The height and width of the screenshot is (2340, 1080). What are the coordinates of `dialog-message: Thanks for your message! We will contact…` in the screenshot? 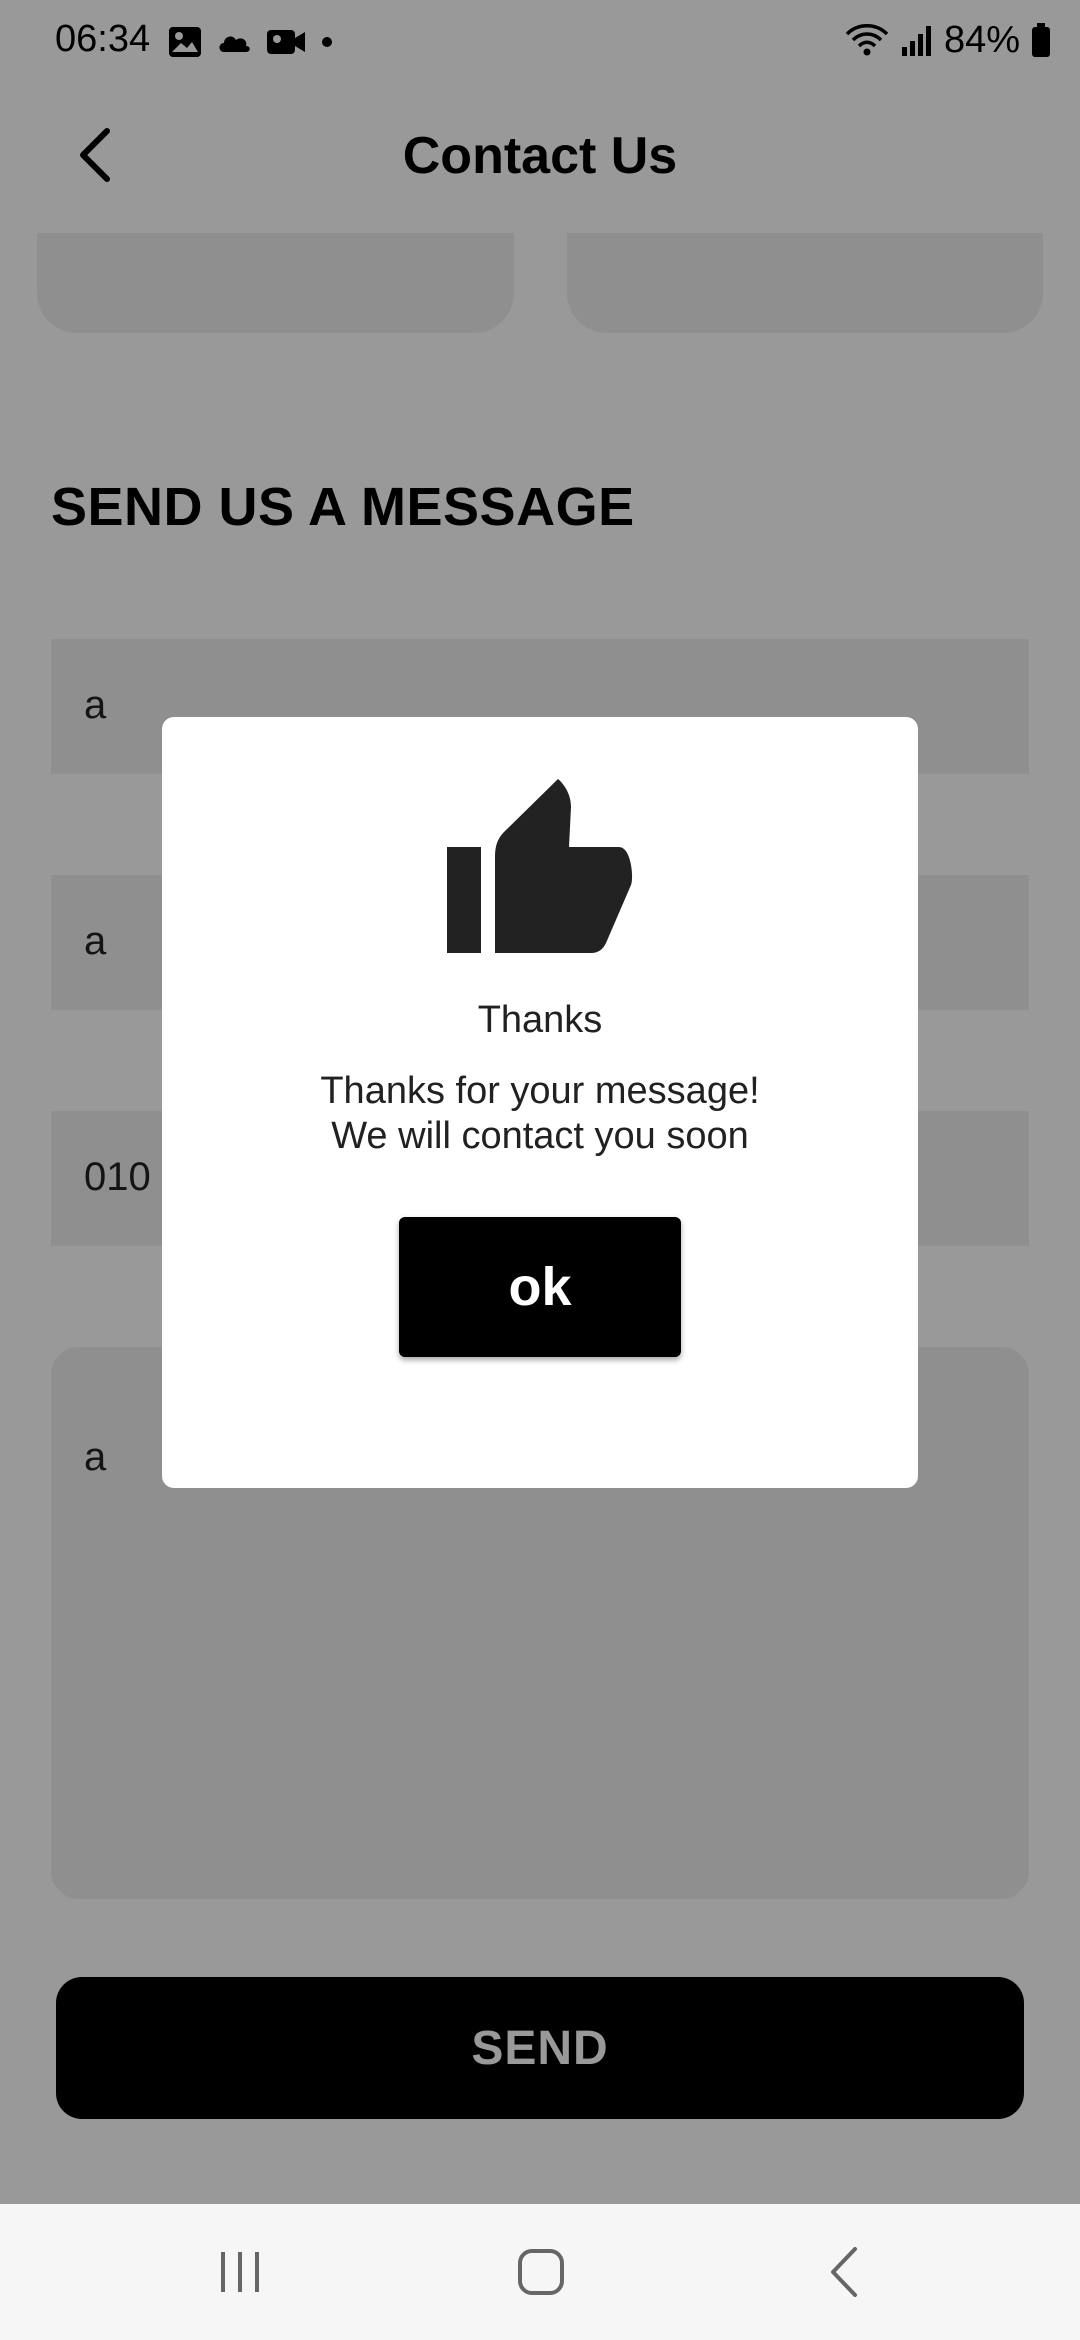 It's located at (540, 1114).